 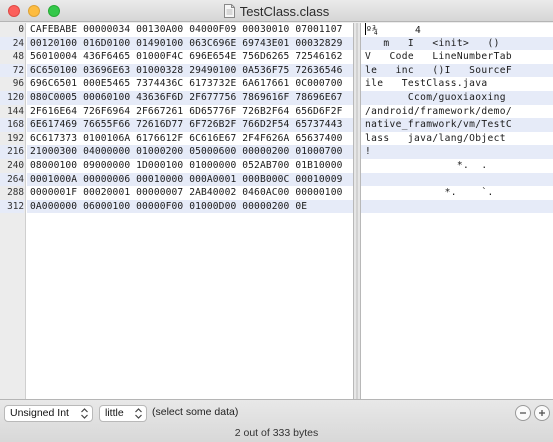 I want to click on title-bar: TestClass.class, so click(x=276, y=11).